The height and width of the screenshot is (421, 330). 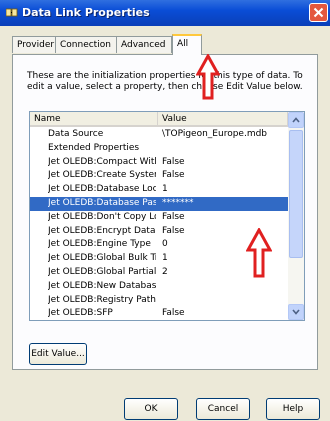 I want to click on tab-provider: Provider, so click(x=34, y=44).